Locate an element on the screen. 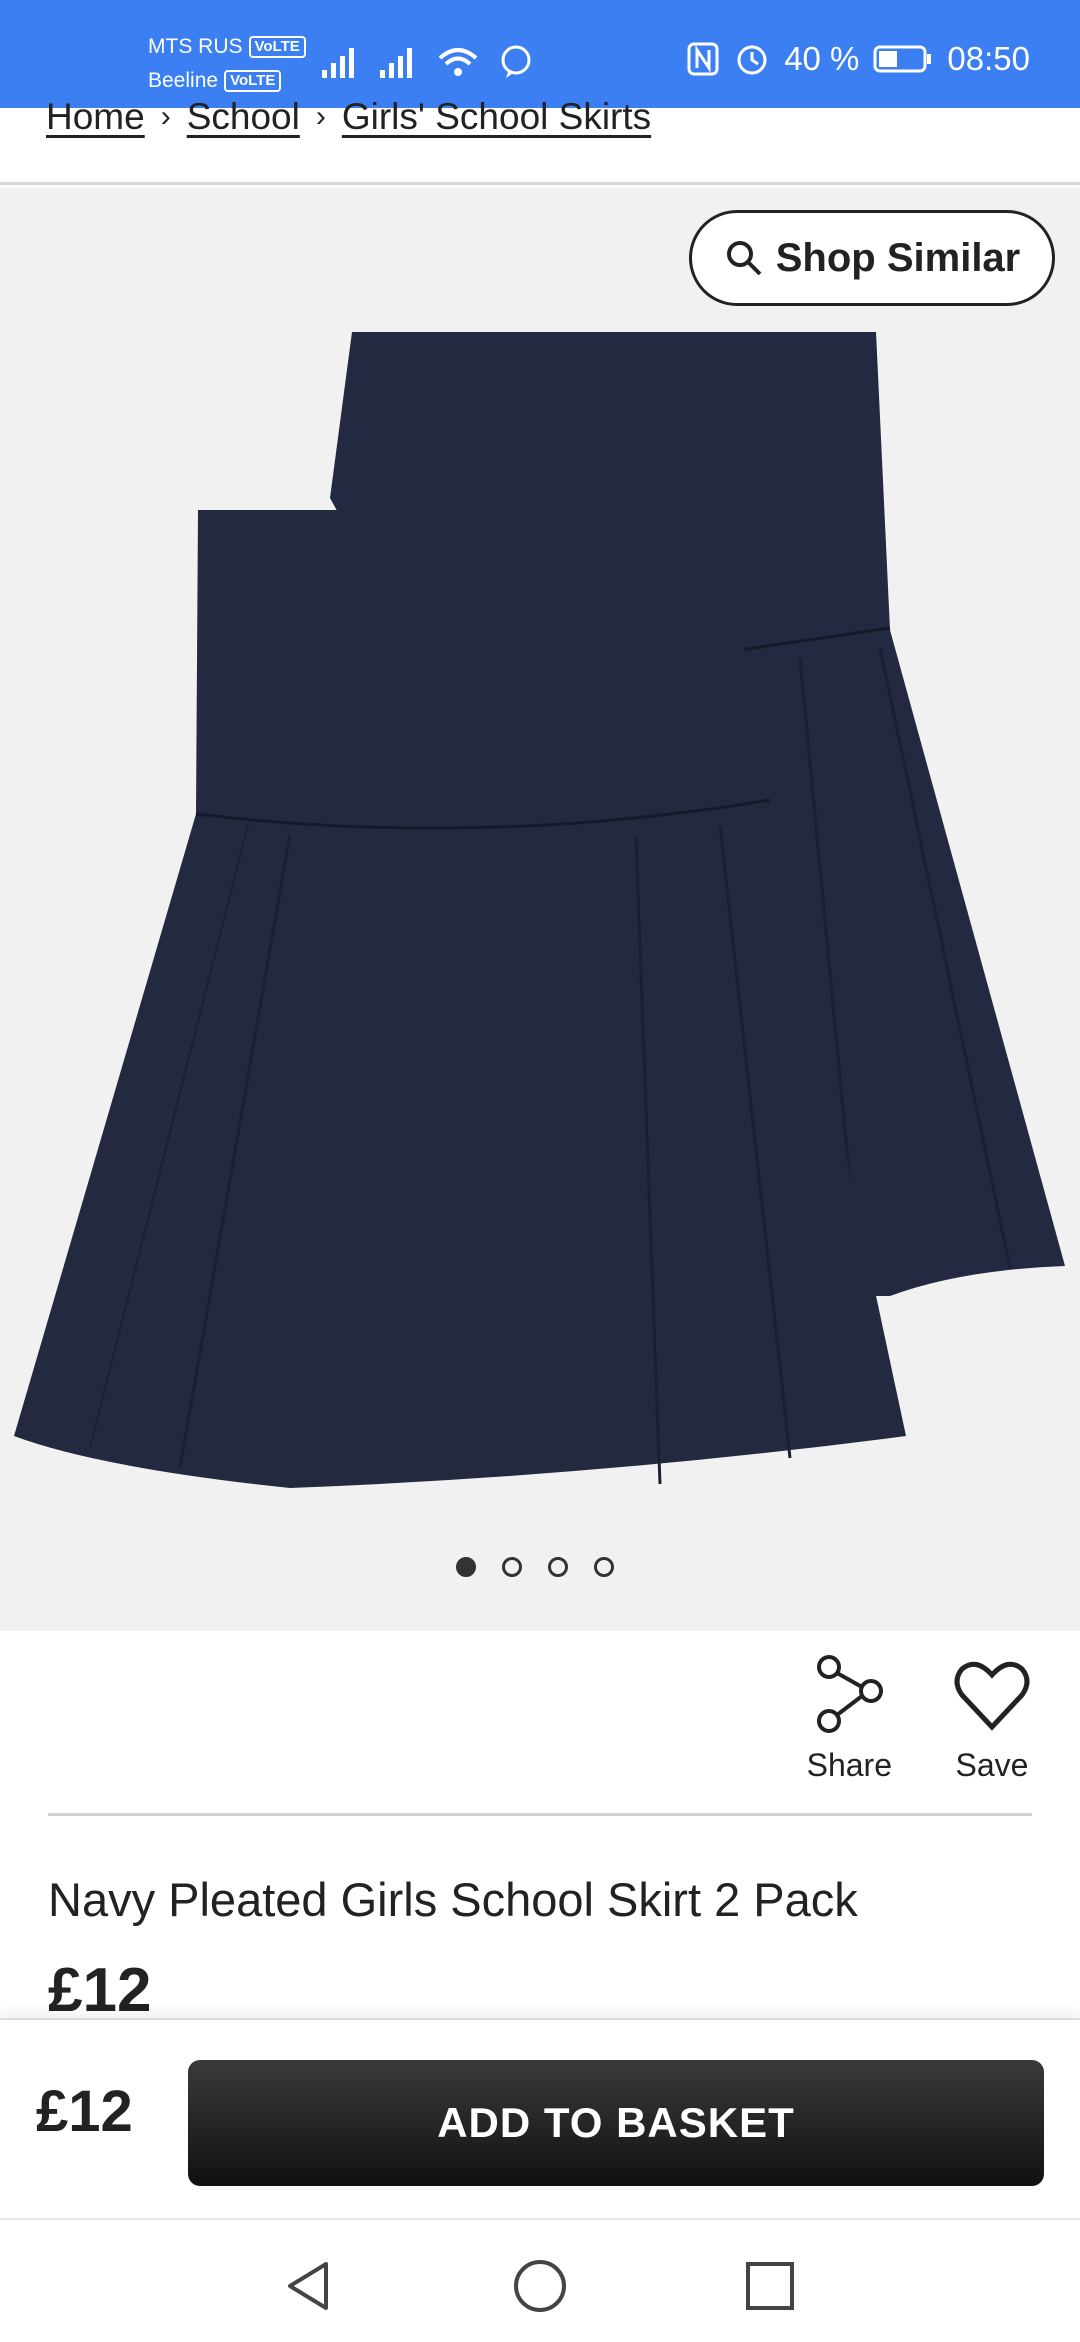  battery-icon is located at coordinates (902, 59).